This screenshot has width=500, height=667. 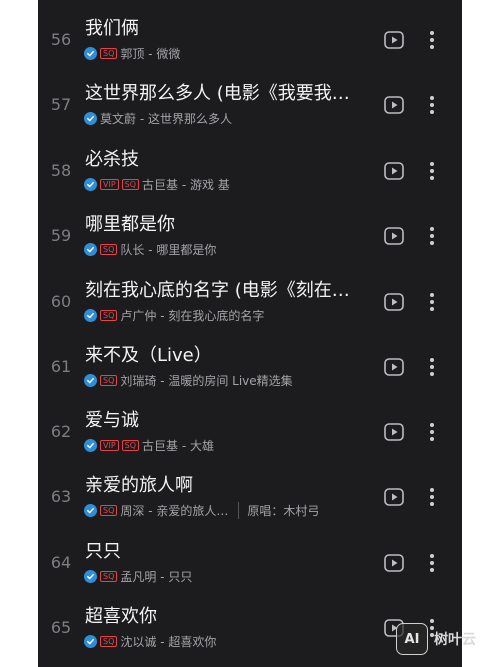 I want to click on song-meta: VIP SQ 古巨基 - 游戏 基, so click(x=157, y=184).